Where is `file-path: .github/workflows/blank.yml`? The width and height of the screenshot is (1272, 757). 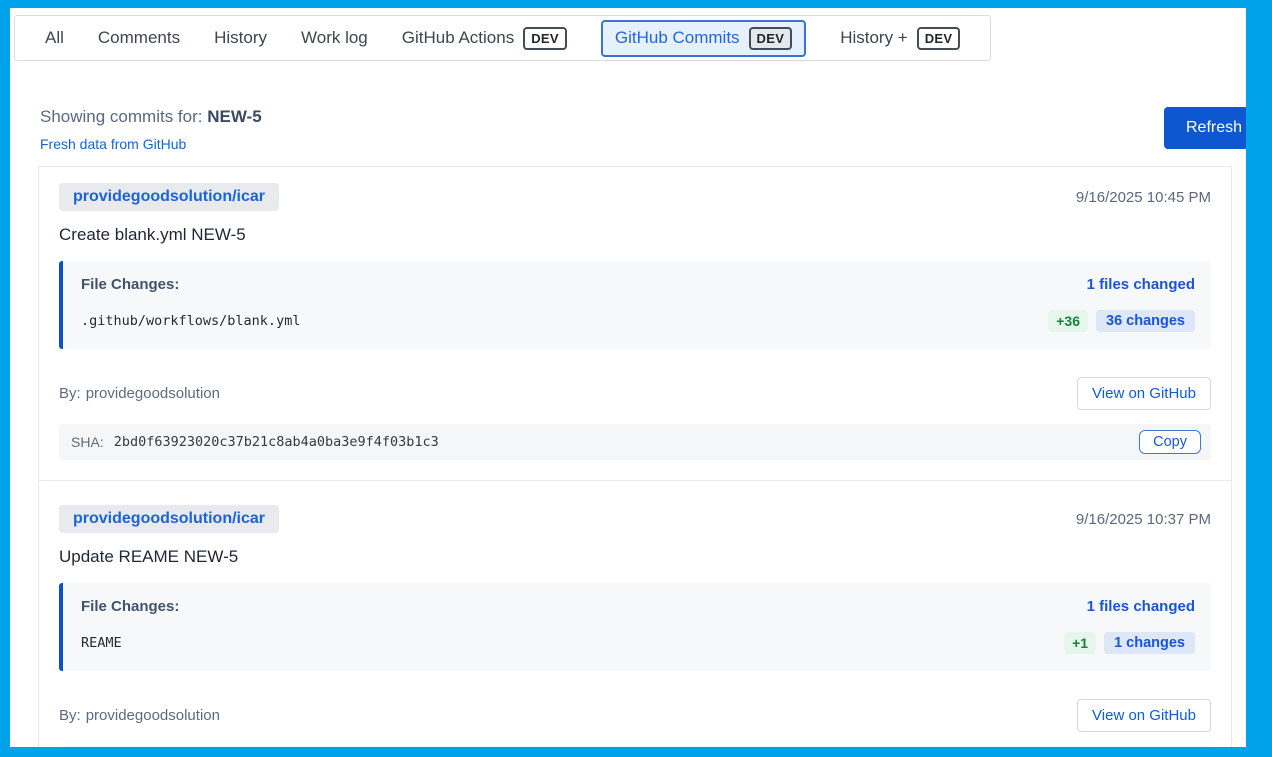 file-path: .github/workflows/blank.yml is located at coordinates (191, 321).